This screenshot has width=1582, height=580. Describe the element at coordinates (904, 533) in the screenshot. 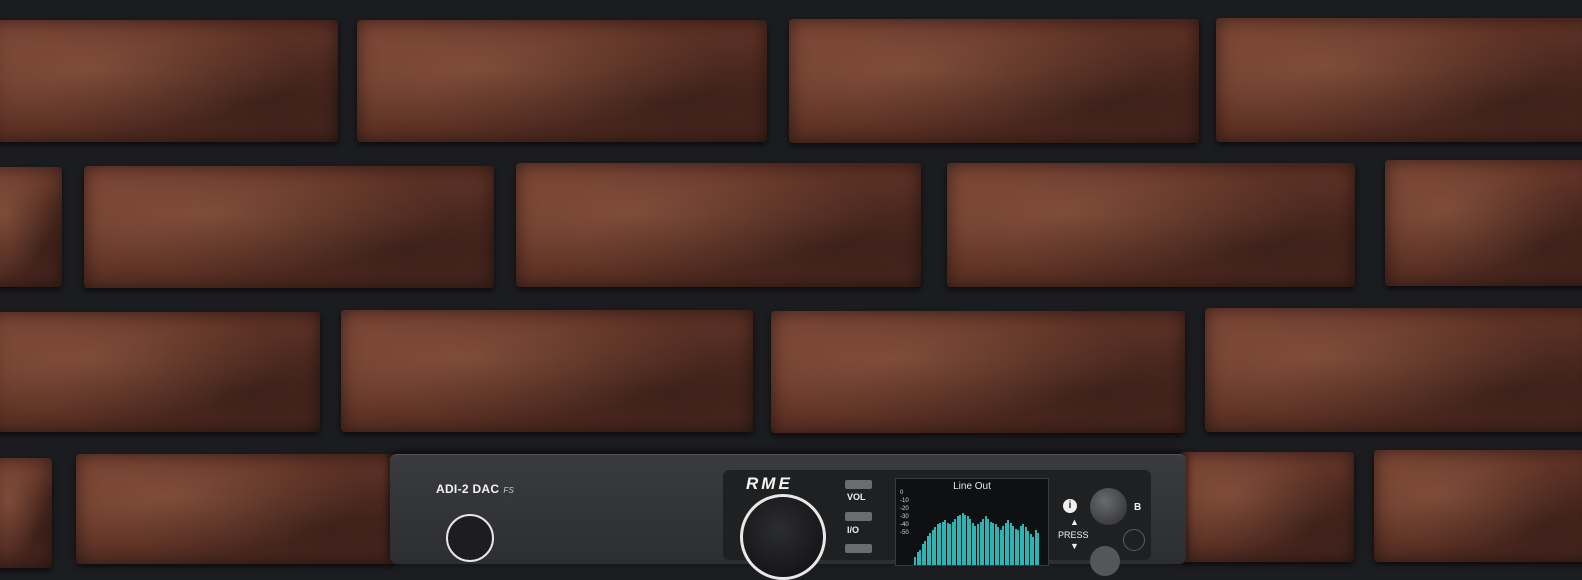

I see `level-tick: -50` at that location.